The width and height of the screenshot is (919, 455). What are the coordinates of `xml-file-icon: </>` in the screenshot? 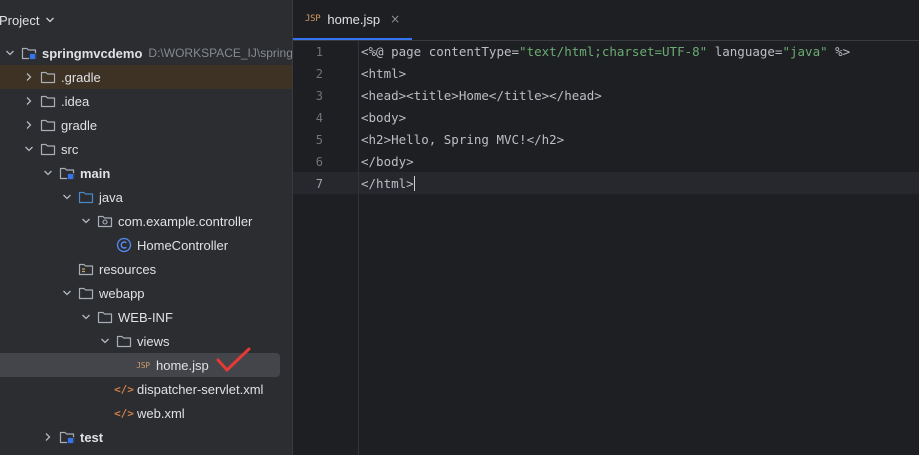 It's located at (124, 389).